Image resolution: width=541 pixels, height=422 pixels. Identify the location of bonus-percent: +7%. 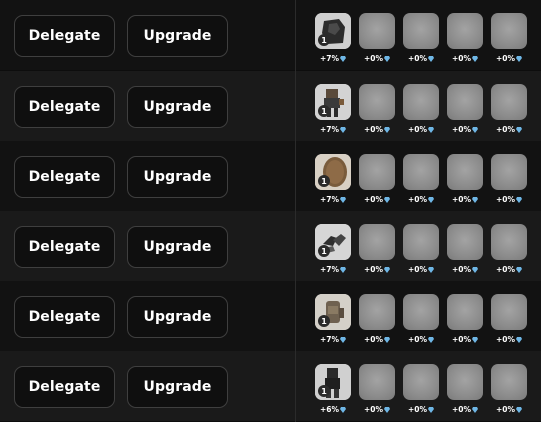
(333, 59).